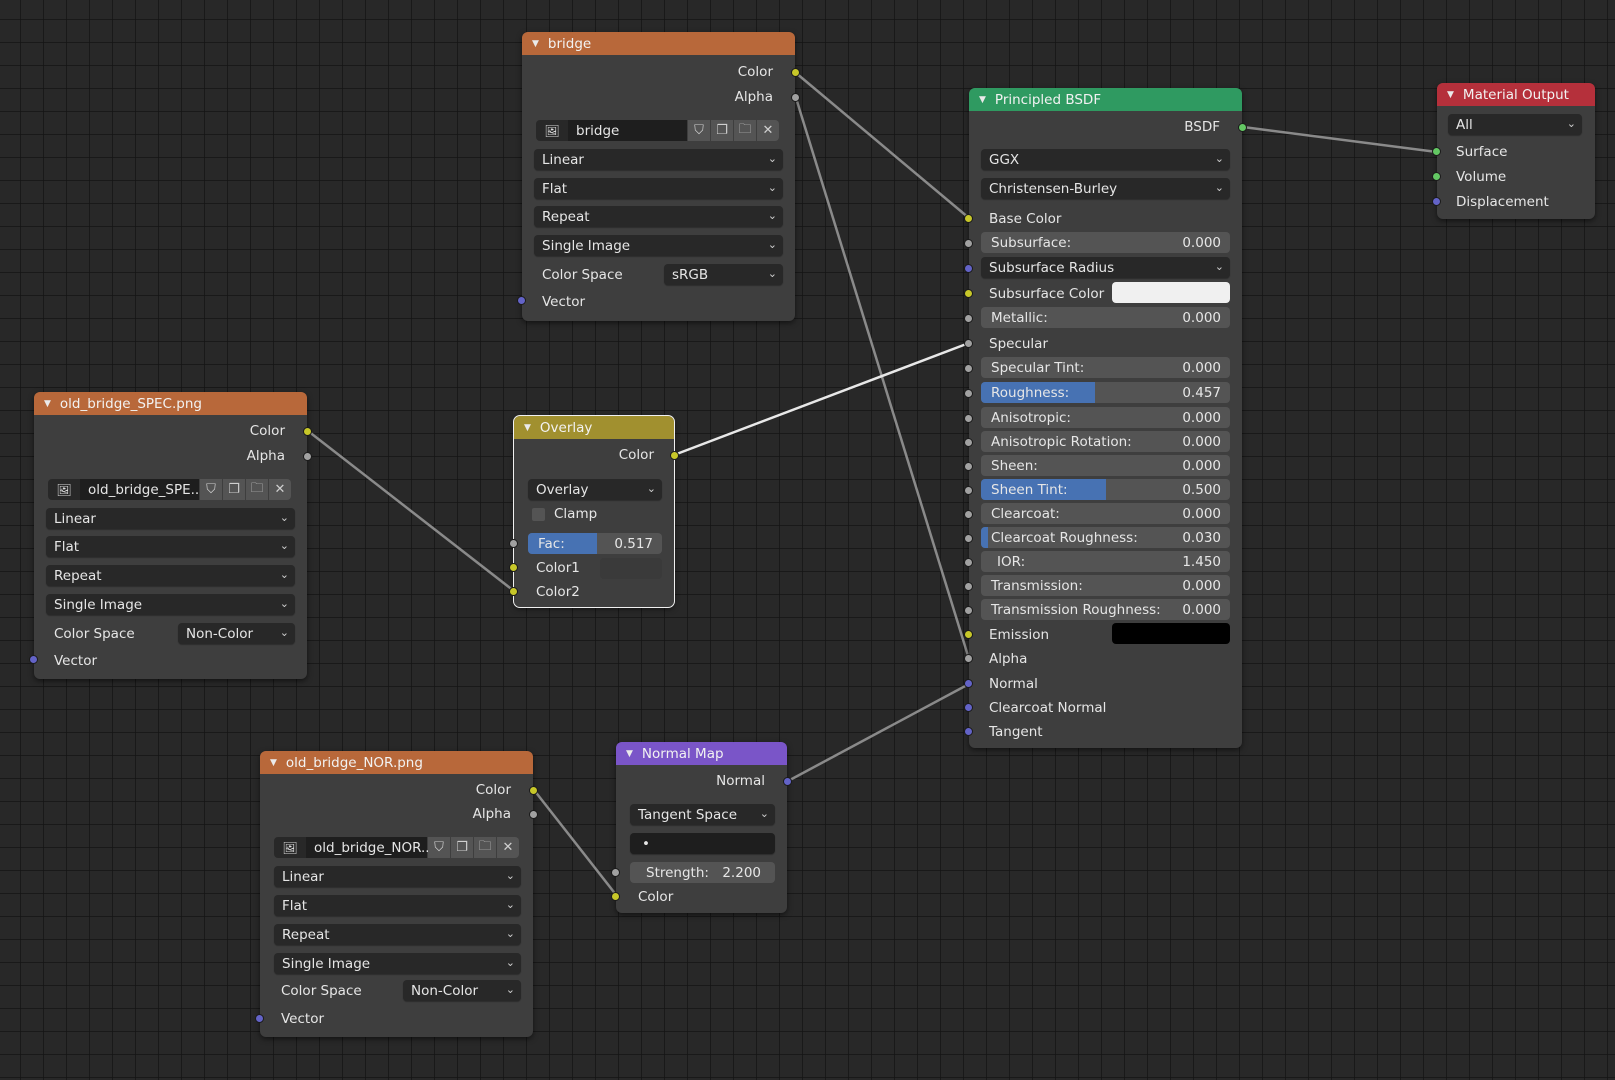 This screenshot has width=1615, height=1080. I want to click on transmission-slider: Transmission: 0.000, so click(1105, 585).